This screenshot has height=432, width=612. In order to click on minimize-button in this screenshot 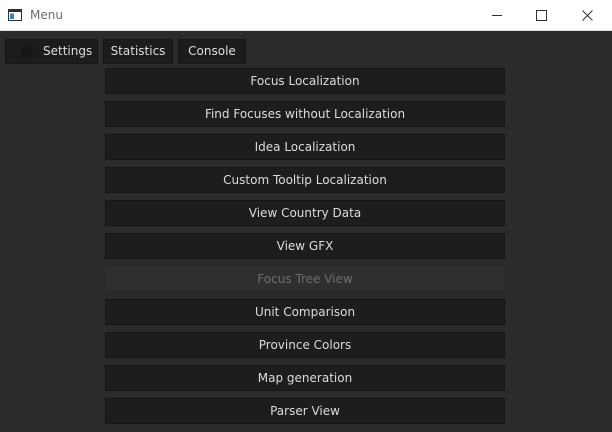, I will do `click(497, 15)`.